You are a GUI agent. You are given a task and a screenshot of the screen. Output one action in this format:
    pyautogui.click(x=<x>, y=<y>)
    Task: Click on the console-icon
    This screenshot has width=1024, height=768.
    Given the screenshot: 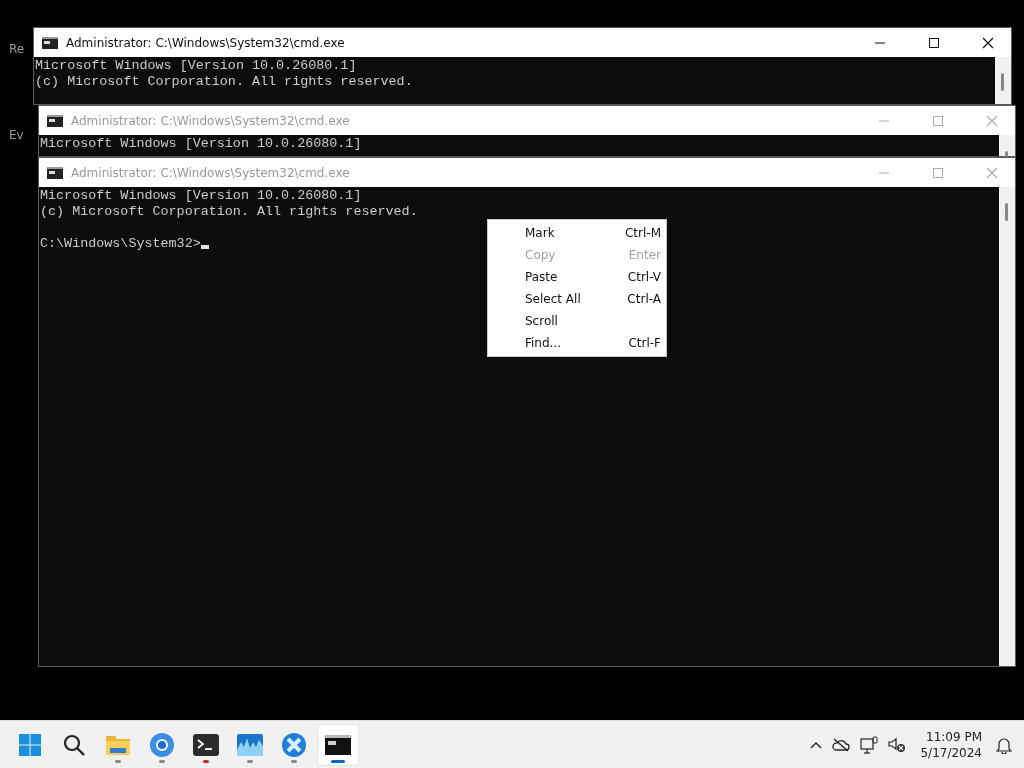 What is the action you would take?
    pyautogui.click(x=338, y=744)
    